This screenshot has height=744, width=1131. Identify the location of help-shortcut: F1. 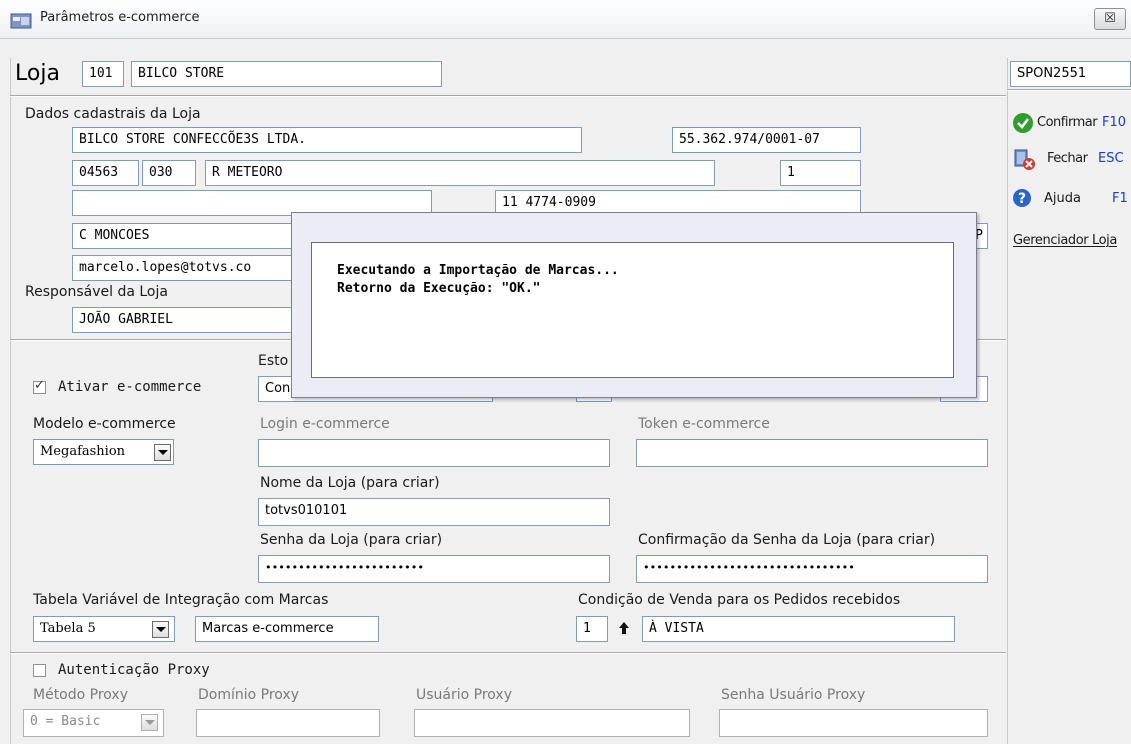
(1120, 198).